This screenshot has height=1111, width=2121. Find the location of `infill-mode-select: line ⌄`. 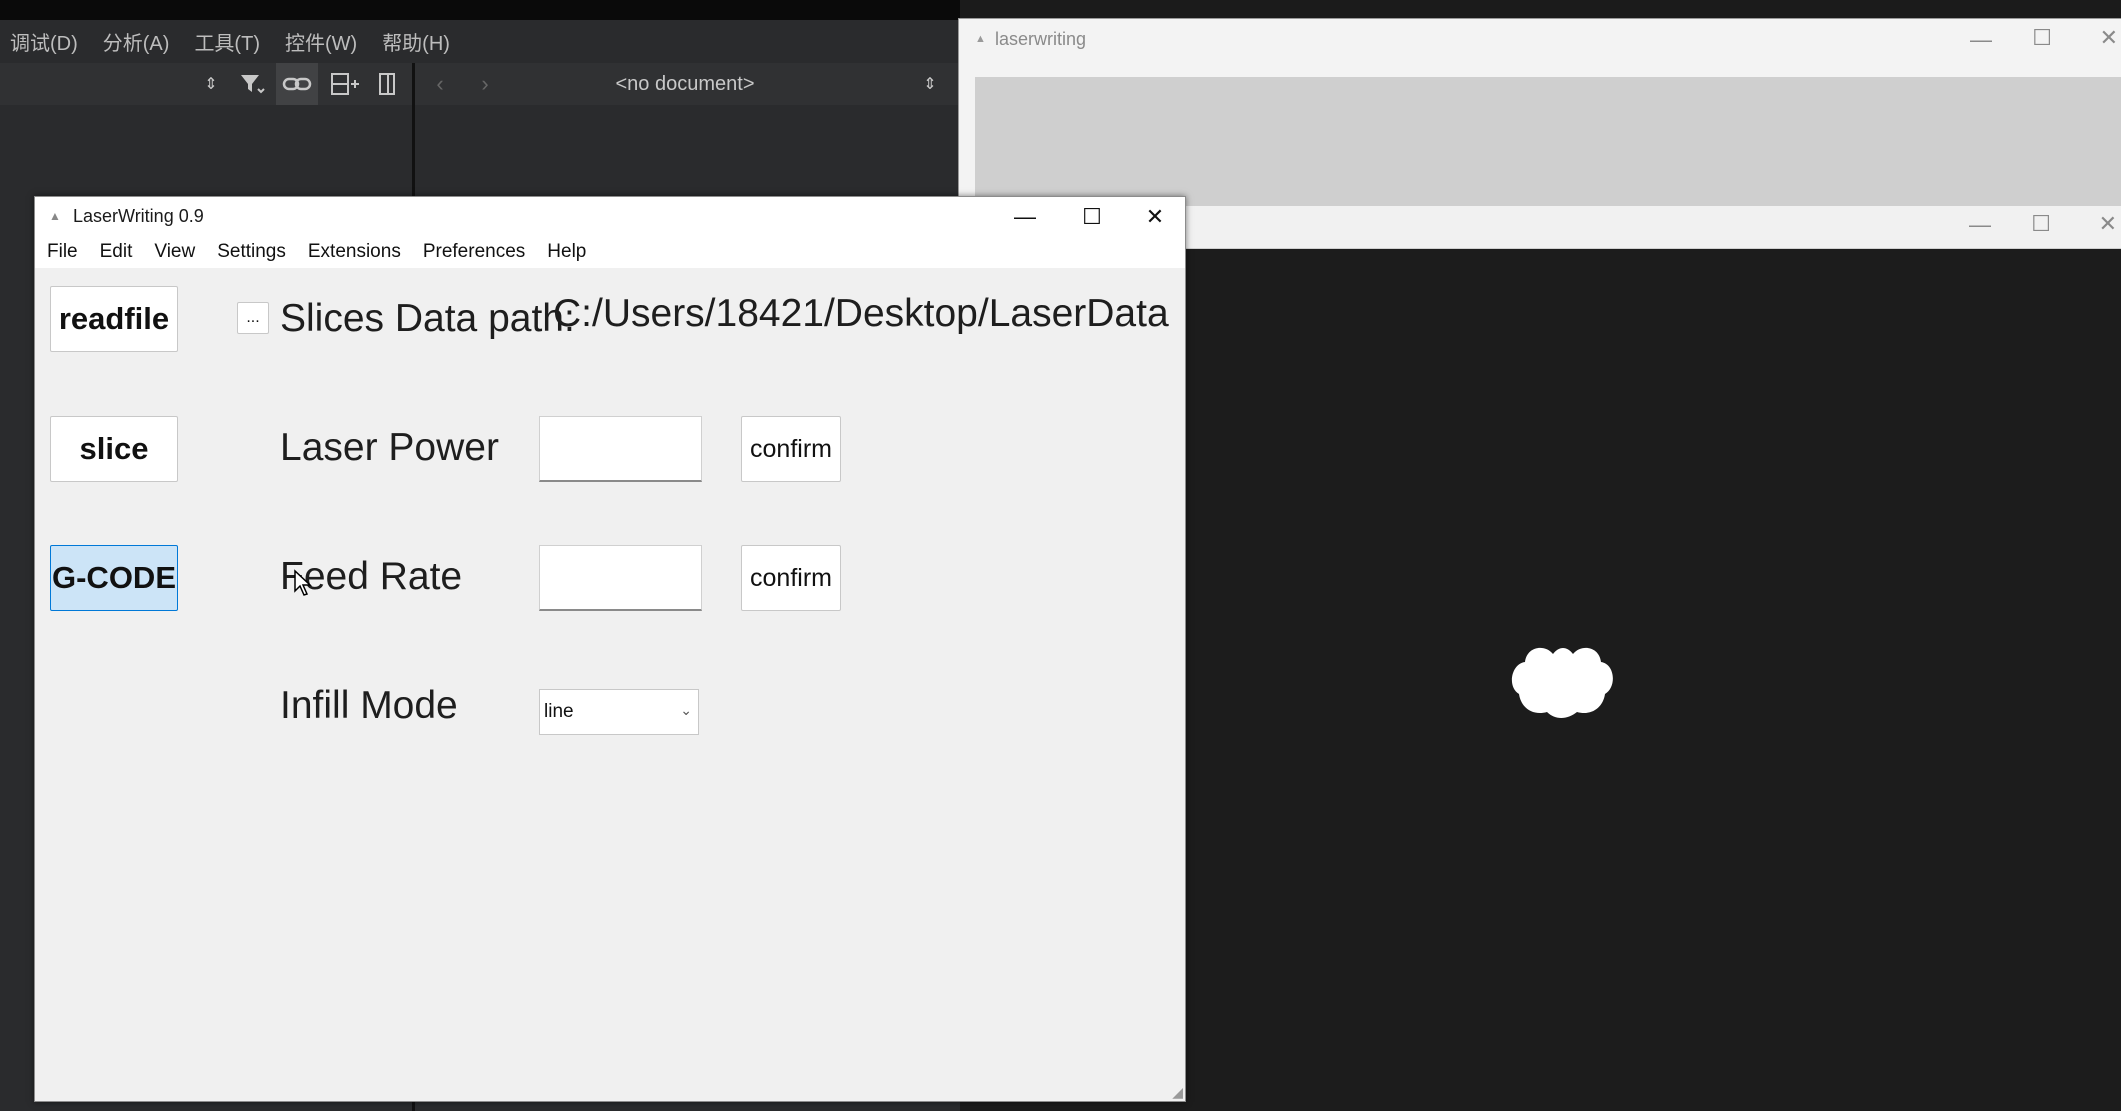

infill-mode-select: line ⌄ is located at coordinates (619, 712).